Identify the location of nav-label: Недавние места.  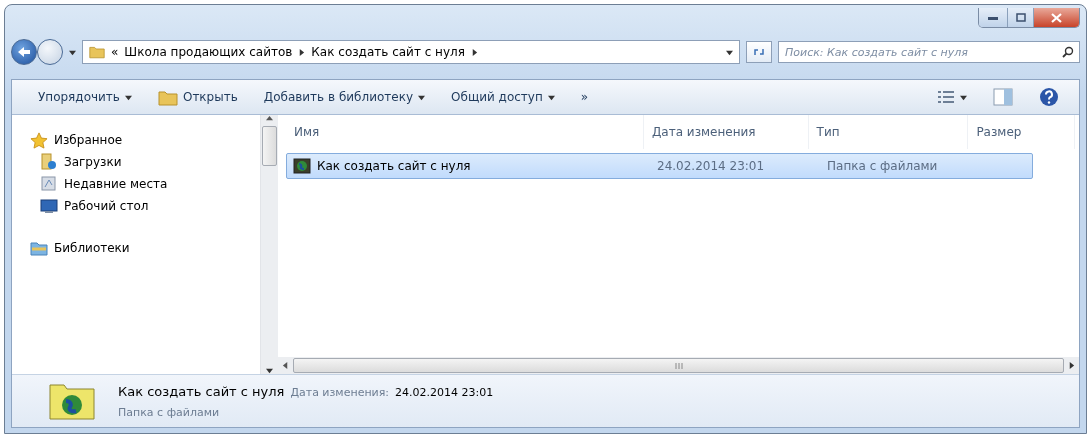
(116, 184).